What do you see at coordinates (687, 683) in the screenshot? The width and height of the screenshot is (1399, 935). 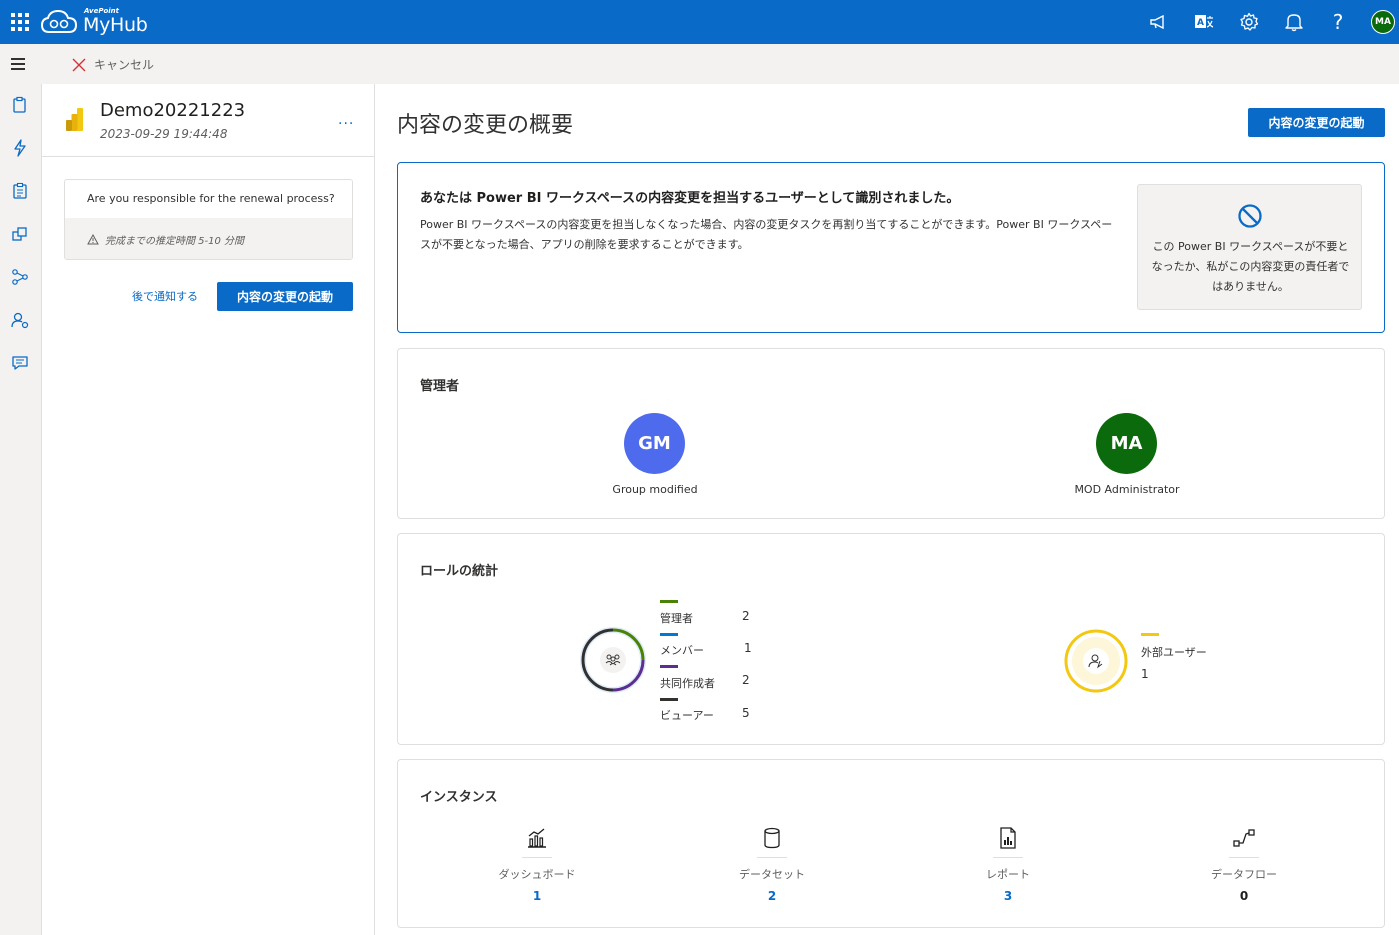 I see `role-label: 共同作成者` at bounding box center [687, 683].